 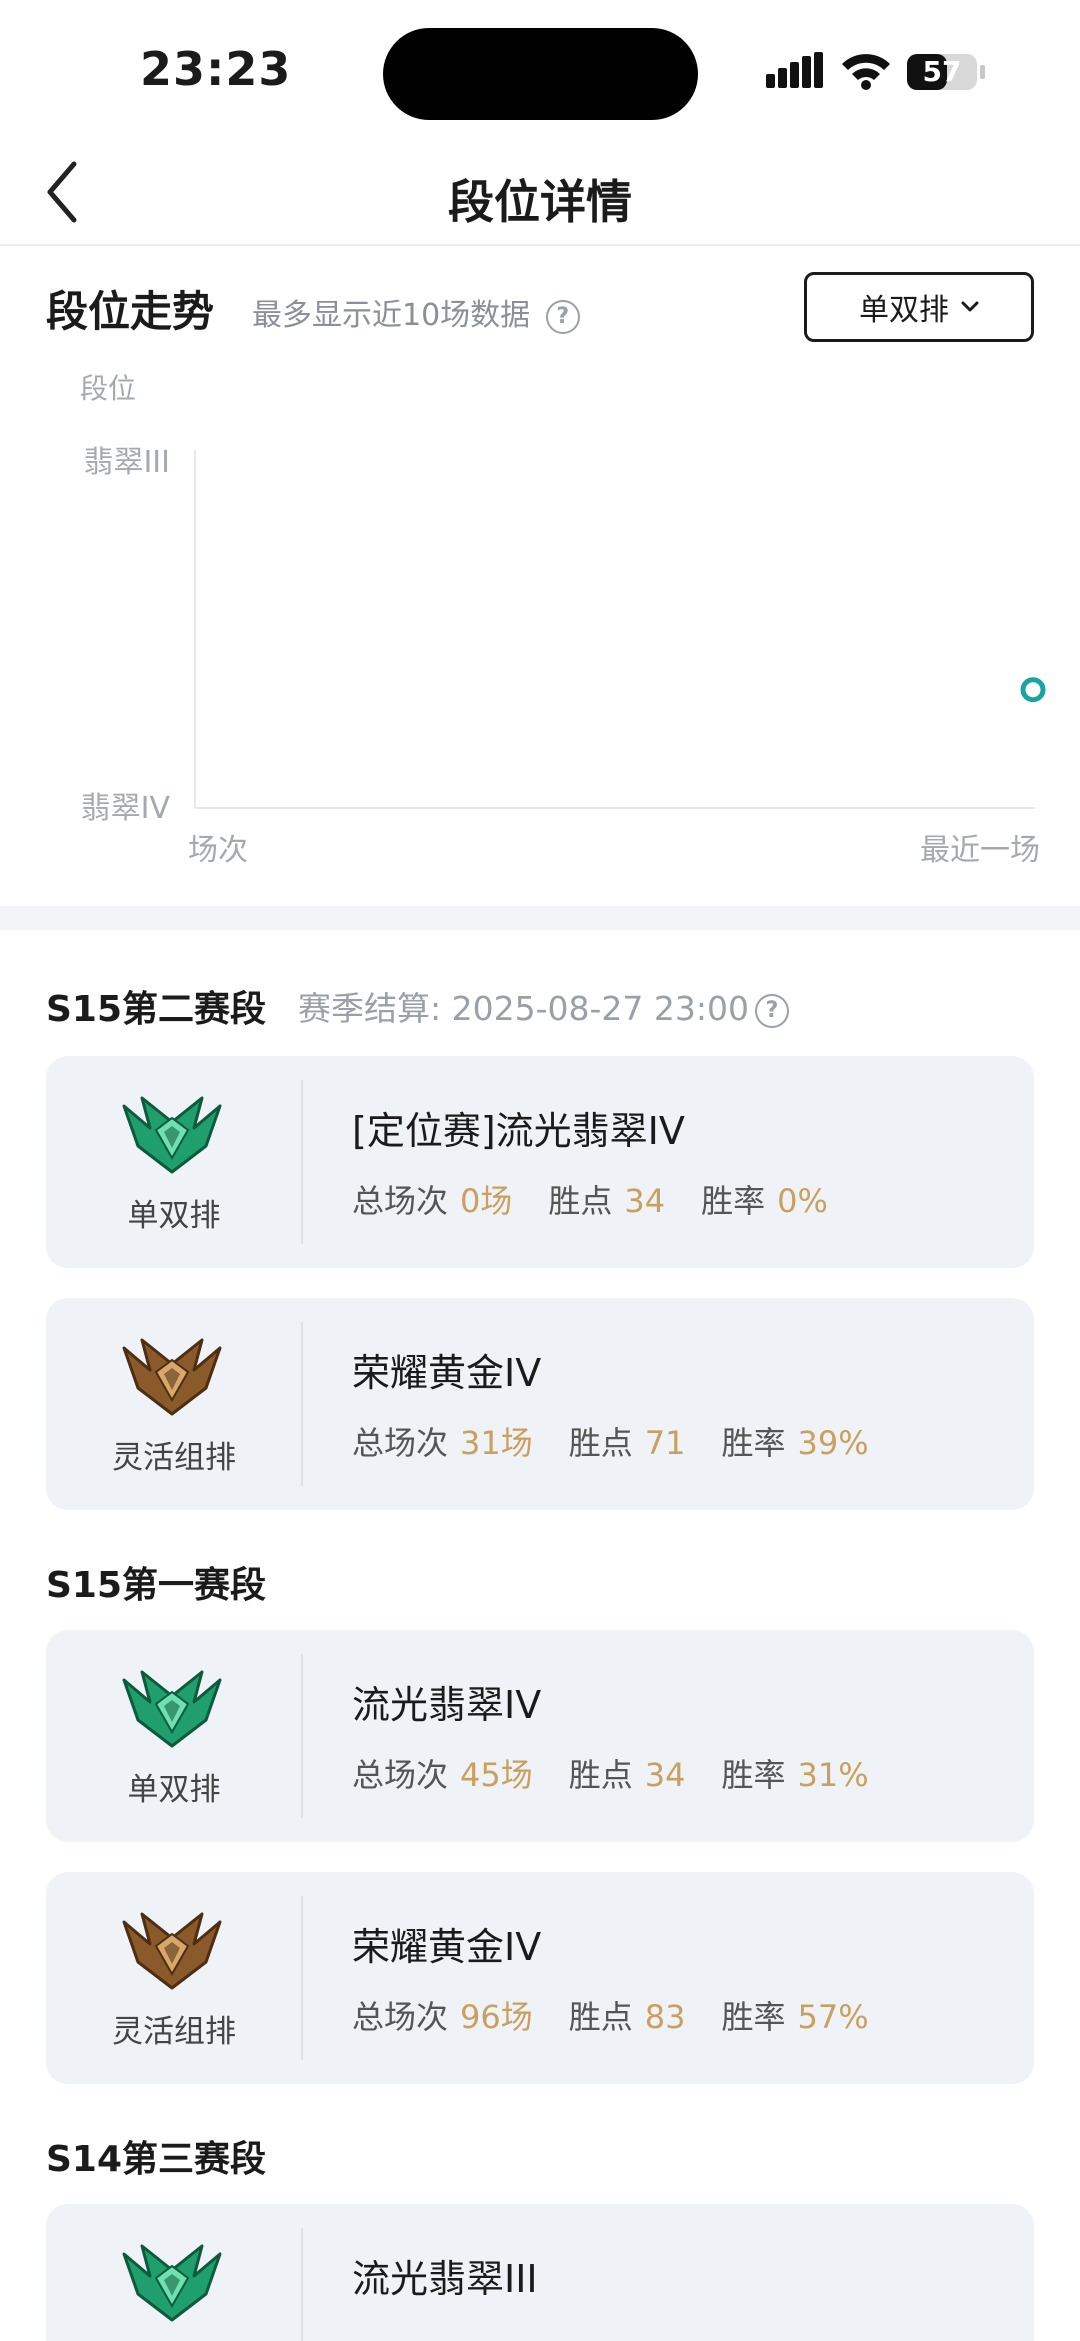 What do you see at coordinates (866, 72) in the screenshot?
I see `wifi-icon` at bounding box center [866, 72].